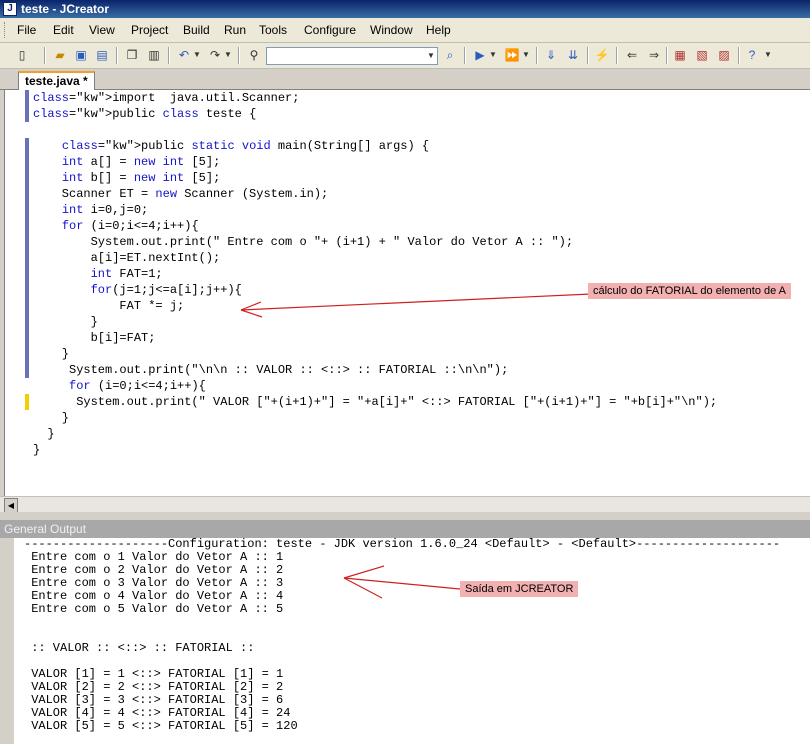 This screenshot has height=744, width=810. I want to click on pane-splitter, so click(405, 516).